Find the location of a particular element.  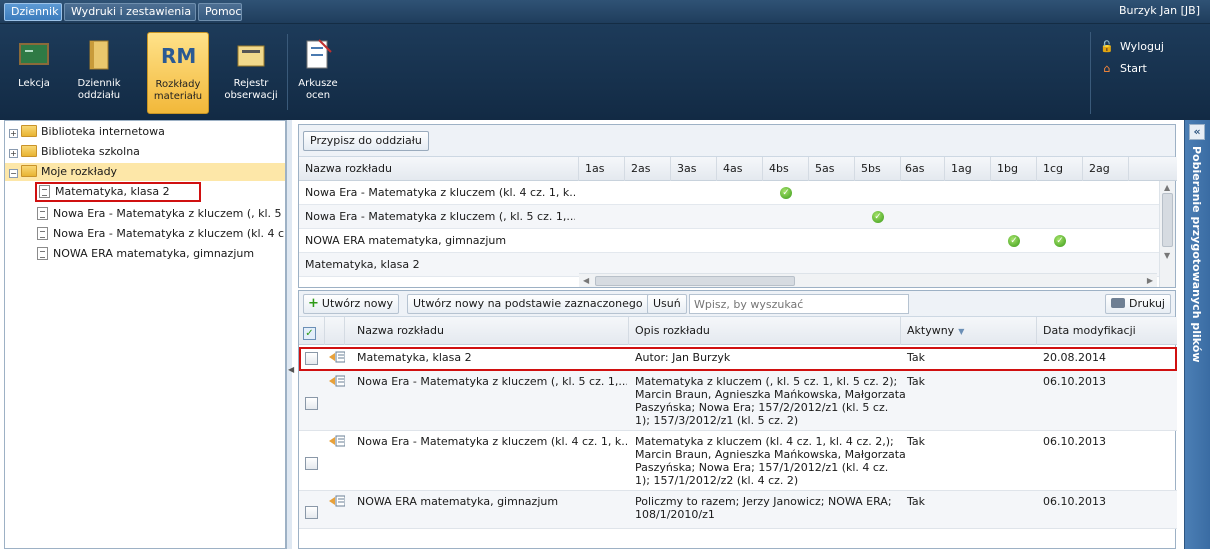

description-line: 1); 157/1/2012/z2 (kl. 4 cz. 2) is located at coordinates (717, 480).